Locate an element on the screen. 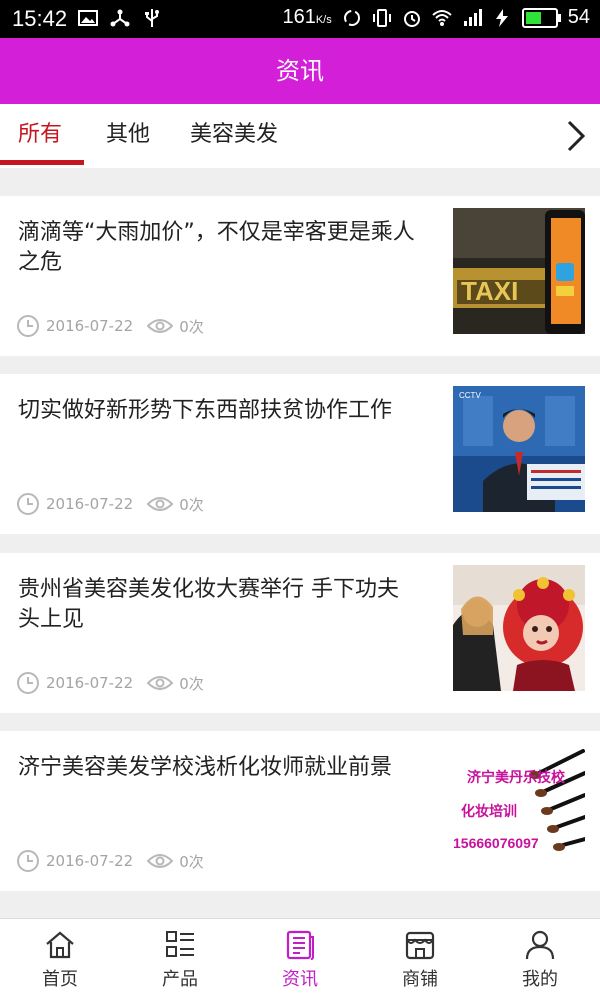 The image size is (600, 1001). status-left-icons is located at coordinates (120, 18).